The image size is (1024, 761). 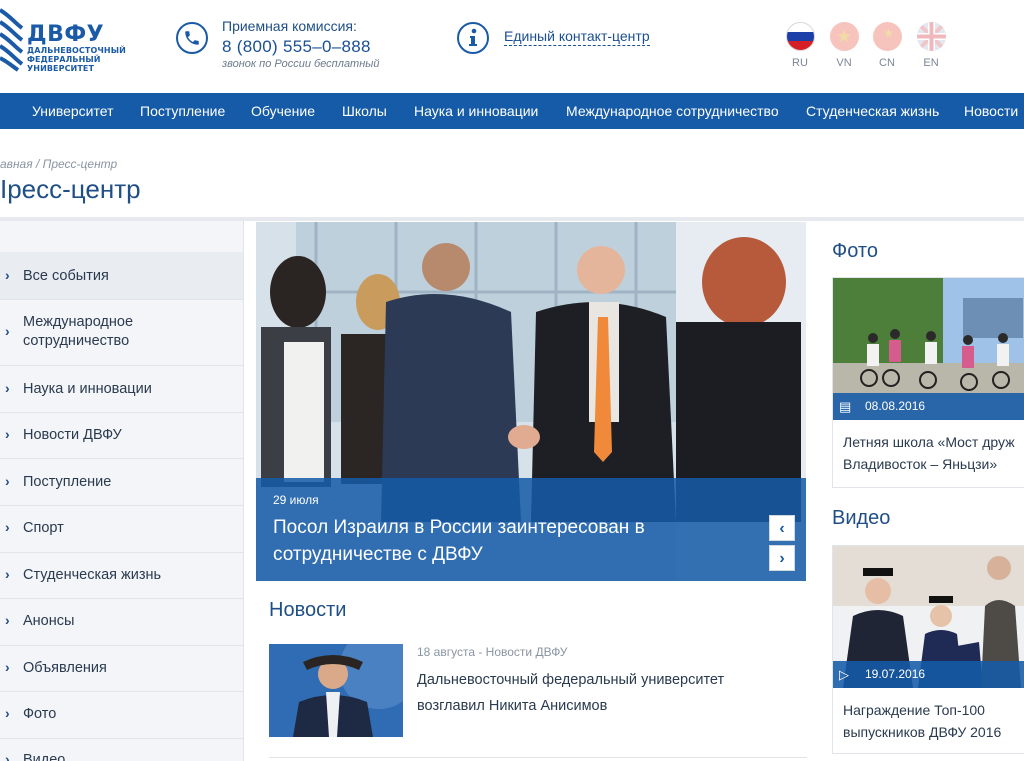 I want to click on vietnam-flag-icon: ★, so click(x=844, y=36).